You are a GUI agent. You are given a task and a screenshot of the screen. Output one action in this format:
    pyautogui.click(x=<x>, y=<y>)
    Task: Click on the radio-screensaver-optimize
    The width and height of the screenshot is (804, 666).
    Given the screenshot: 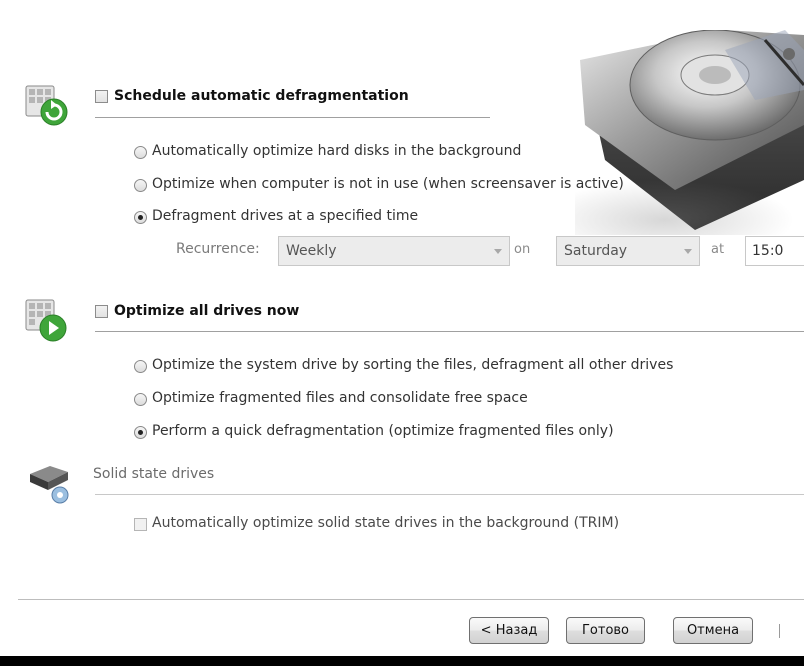 What is the action you would take?
    pyautogui.click(x=140, y=185)
    